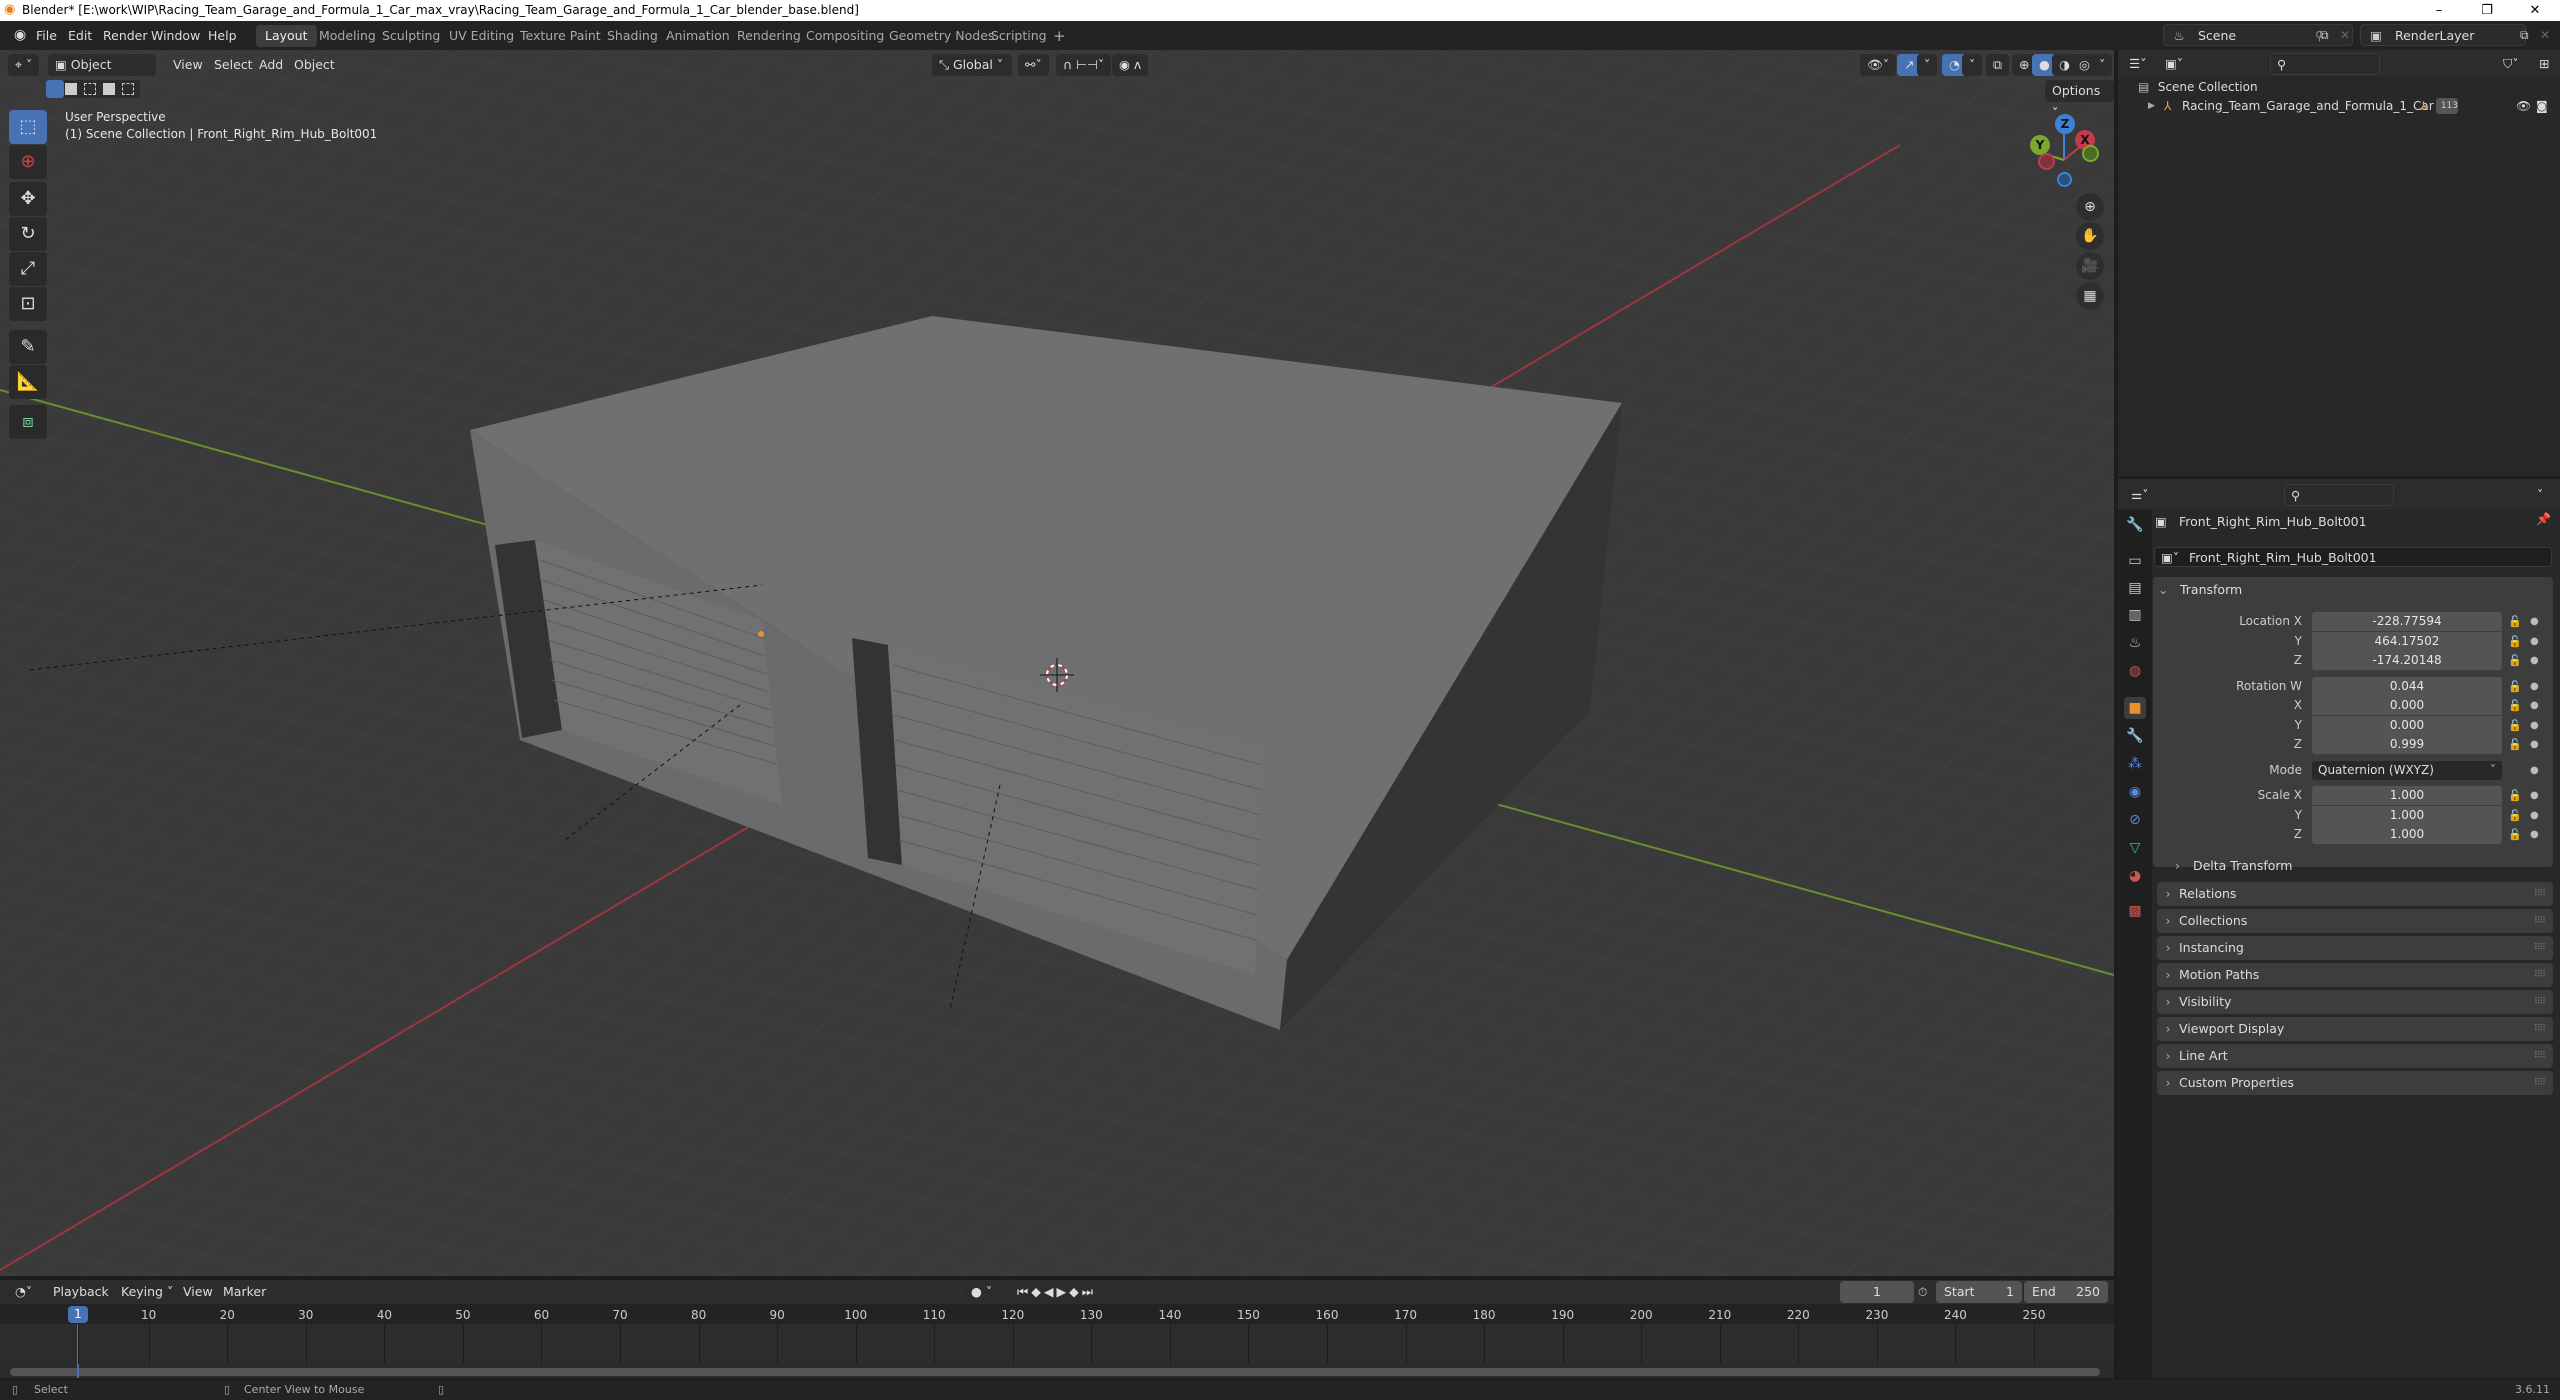 Image resolution: width=2560 pixels, height=1400 pixels. I want to click on play-reverse-icon: ◀, so click(1050, 1291).